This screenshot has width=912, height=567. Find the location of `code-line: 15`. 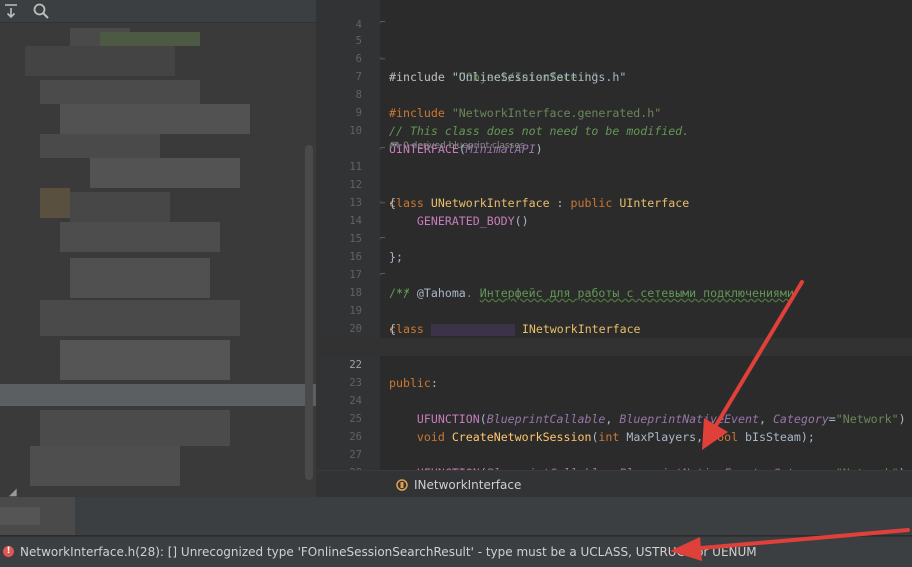

code-line: 15 is located at coordinates (614, 228).